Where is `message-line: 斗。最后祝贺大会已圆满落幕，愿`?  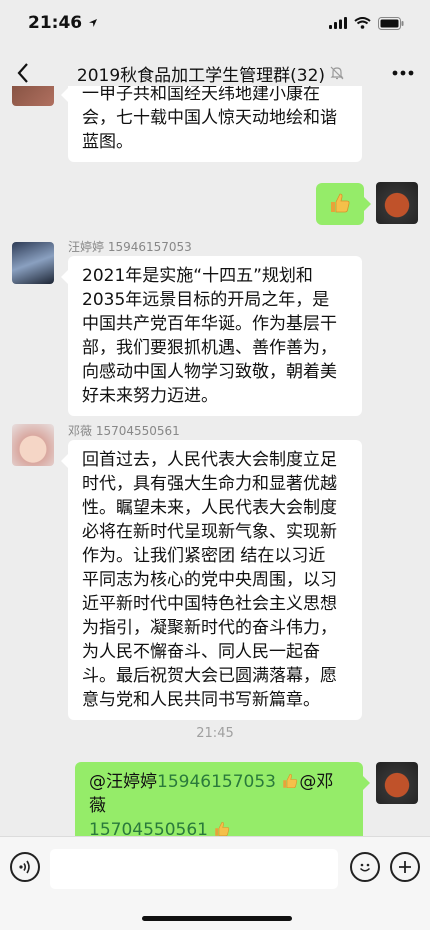 message-line: 斗。最后祝贺大会已圆满落幕，愿 is located at coordinates (209, 676).